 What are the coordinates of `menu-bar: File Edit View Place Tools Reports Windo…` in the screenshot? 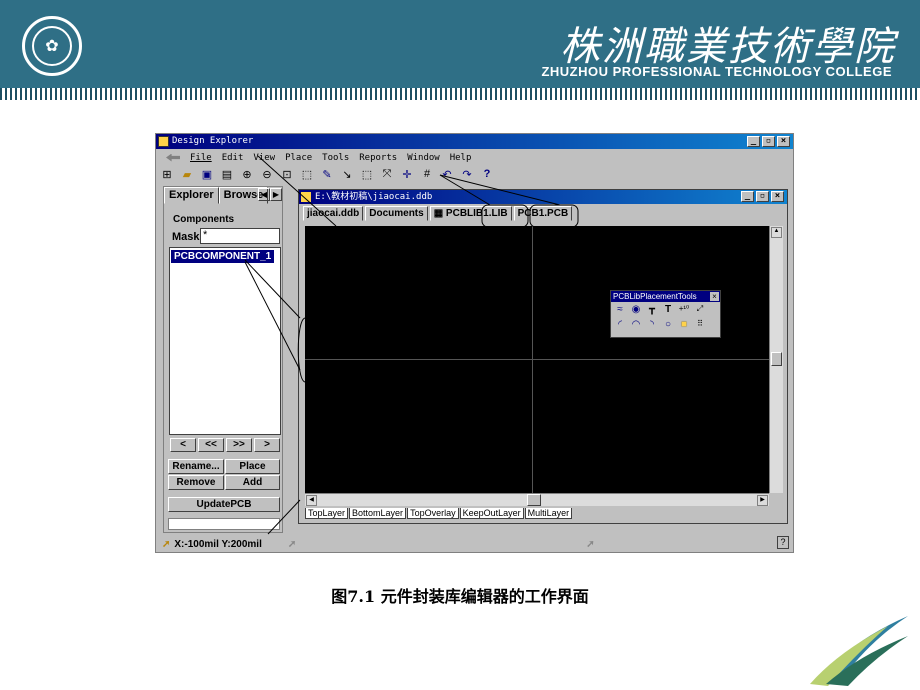 It's located at (474, 157).